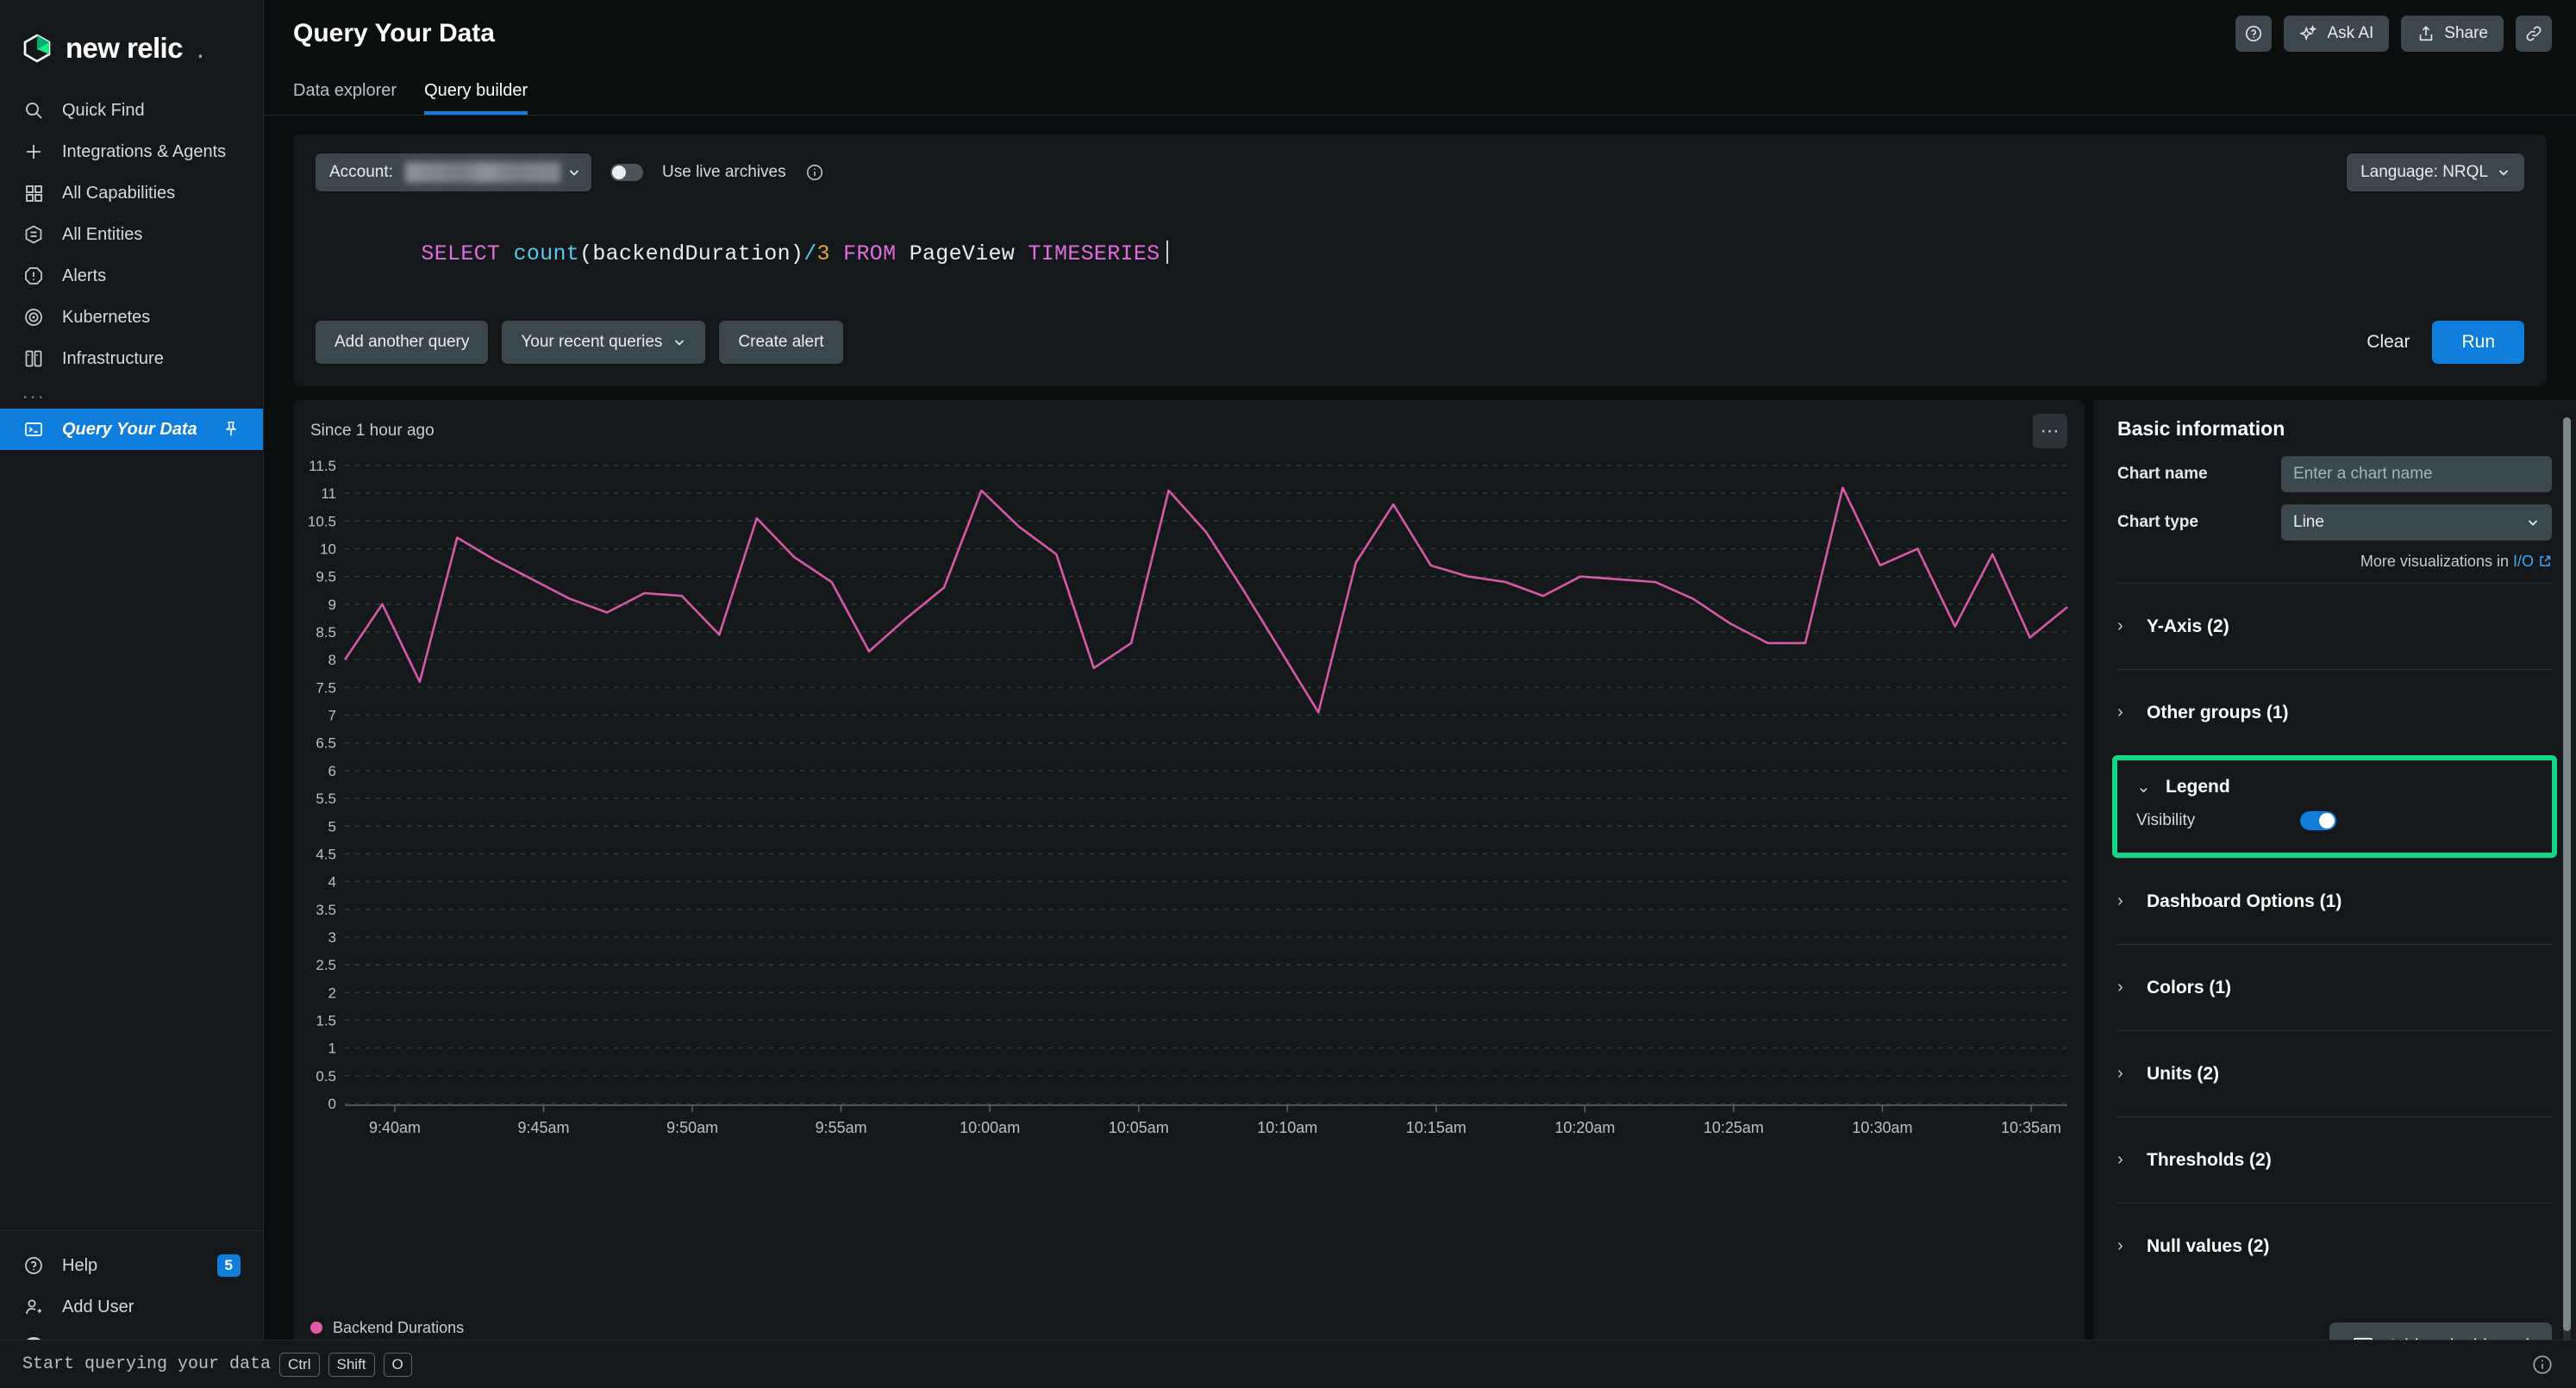  I want to click on topbar: Query Your Data Ask AI Share, so click(1420, 34).